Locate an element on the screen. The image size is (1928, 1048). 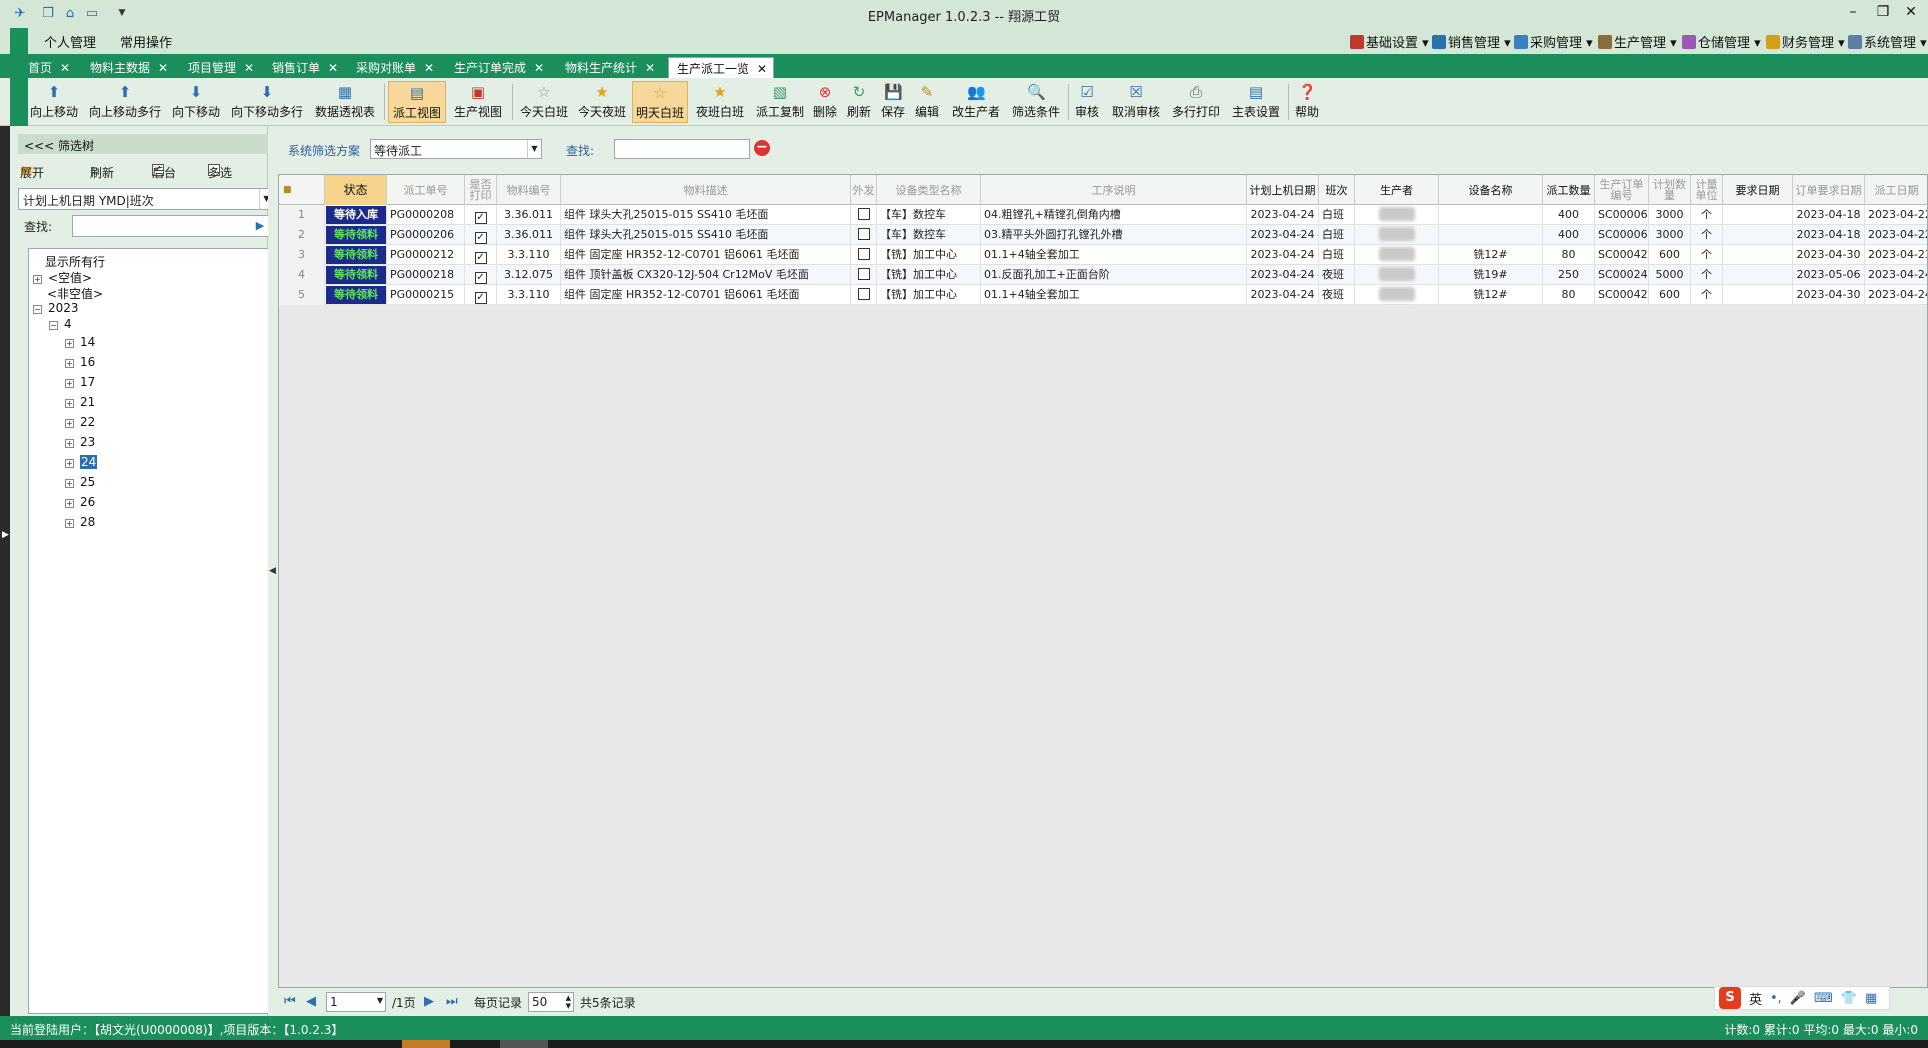
ime-lang: 英 is located at coordinates (1755, 998).